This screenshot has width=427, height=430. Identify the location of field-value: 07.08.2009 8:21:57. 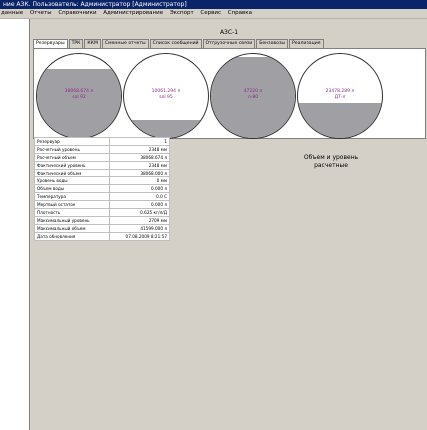
(139, 236).